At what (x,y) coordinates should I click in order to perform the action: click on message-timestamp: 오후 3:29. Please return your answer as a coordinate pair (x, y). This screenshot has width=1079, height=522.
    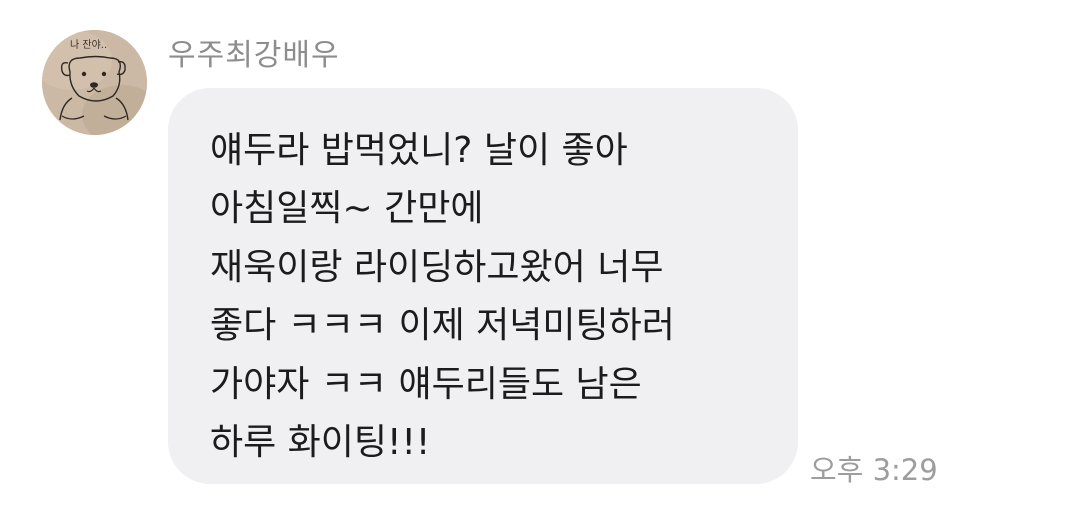
    Looking at the image, I should click on (874, 470).